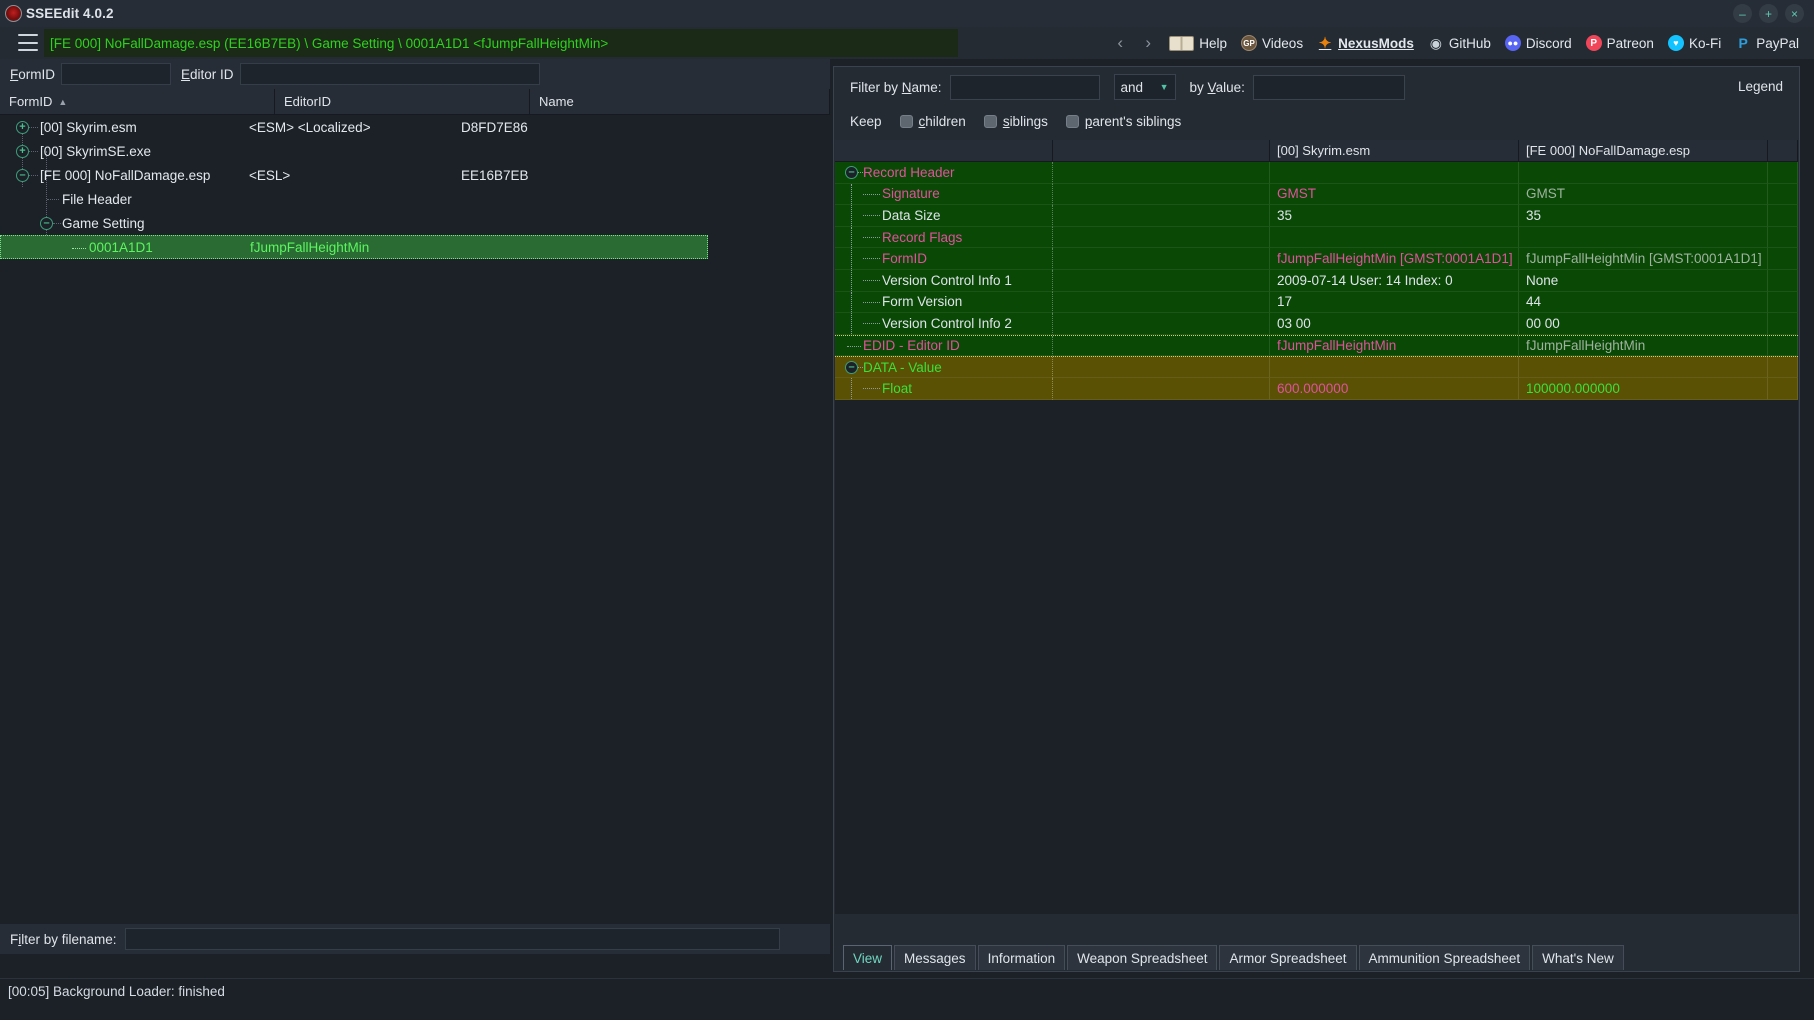 The image size is (1814, 1020). What do you see at coordinates (1783, 150) in the screenshot?
I see `grid-header-blank3` at bounding box center [1783, 150].